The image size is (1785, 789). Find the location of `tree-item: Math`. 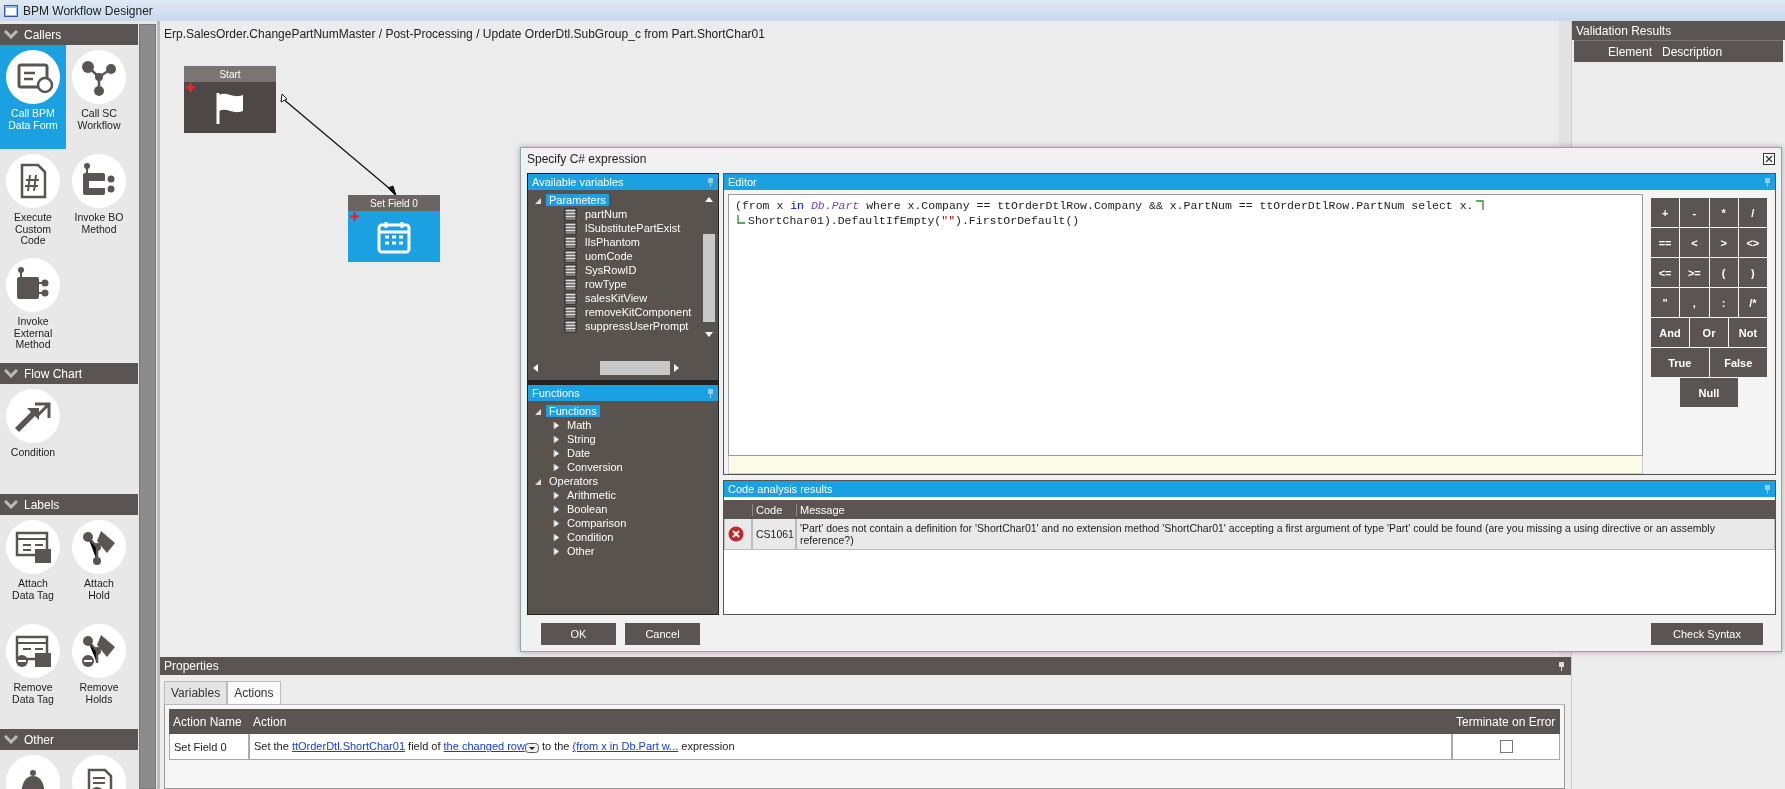

tree-item: Math is located at coordinates (579, 425).